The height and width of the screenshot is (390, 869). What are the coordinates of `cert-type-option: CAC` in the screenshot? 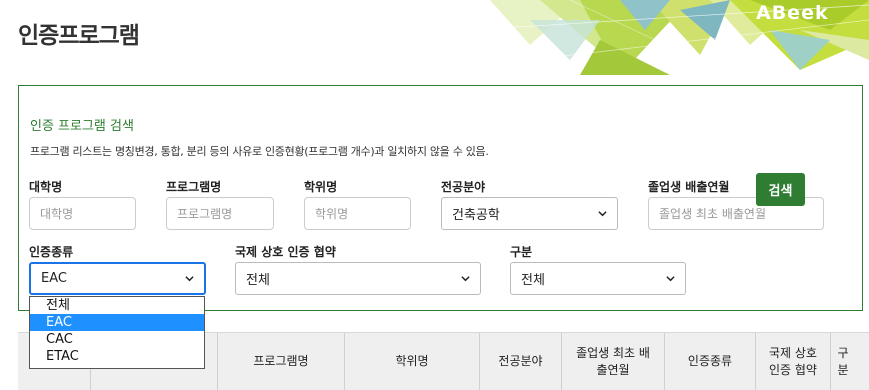 It's located at (117, 339).